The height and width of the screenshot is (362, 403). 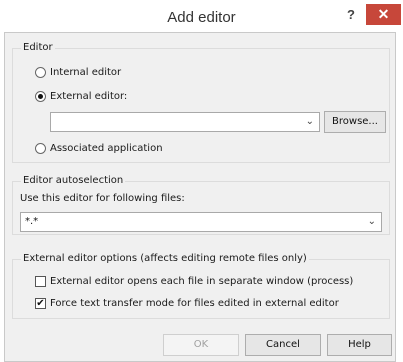 What do you see at coordinates (40, 148) in the screenshot?
I see `associated-application-radio` at bounding box center [40, 148].